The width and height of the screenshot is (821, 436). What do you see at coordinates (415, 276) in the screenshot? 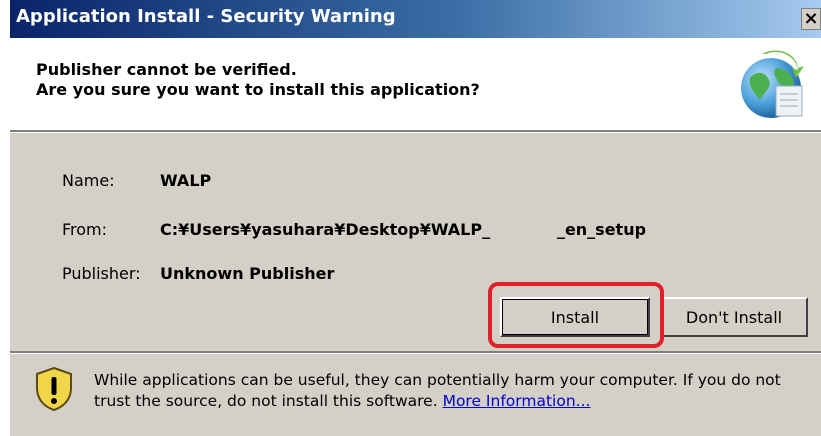
I see `publisher-row: Publisher: Unknown Publisher` at bounding box center [415, 276].